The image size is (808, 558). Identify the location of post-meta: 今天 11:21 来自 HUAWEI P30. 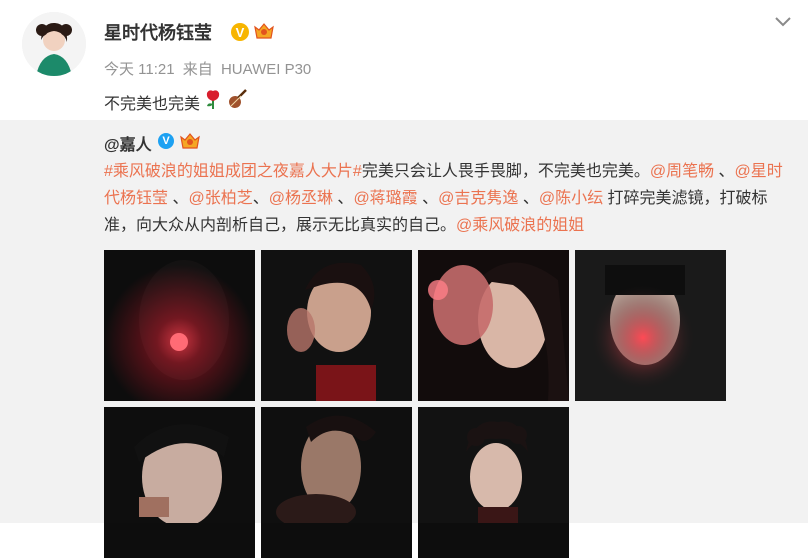
(209, 68).